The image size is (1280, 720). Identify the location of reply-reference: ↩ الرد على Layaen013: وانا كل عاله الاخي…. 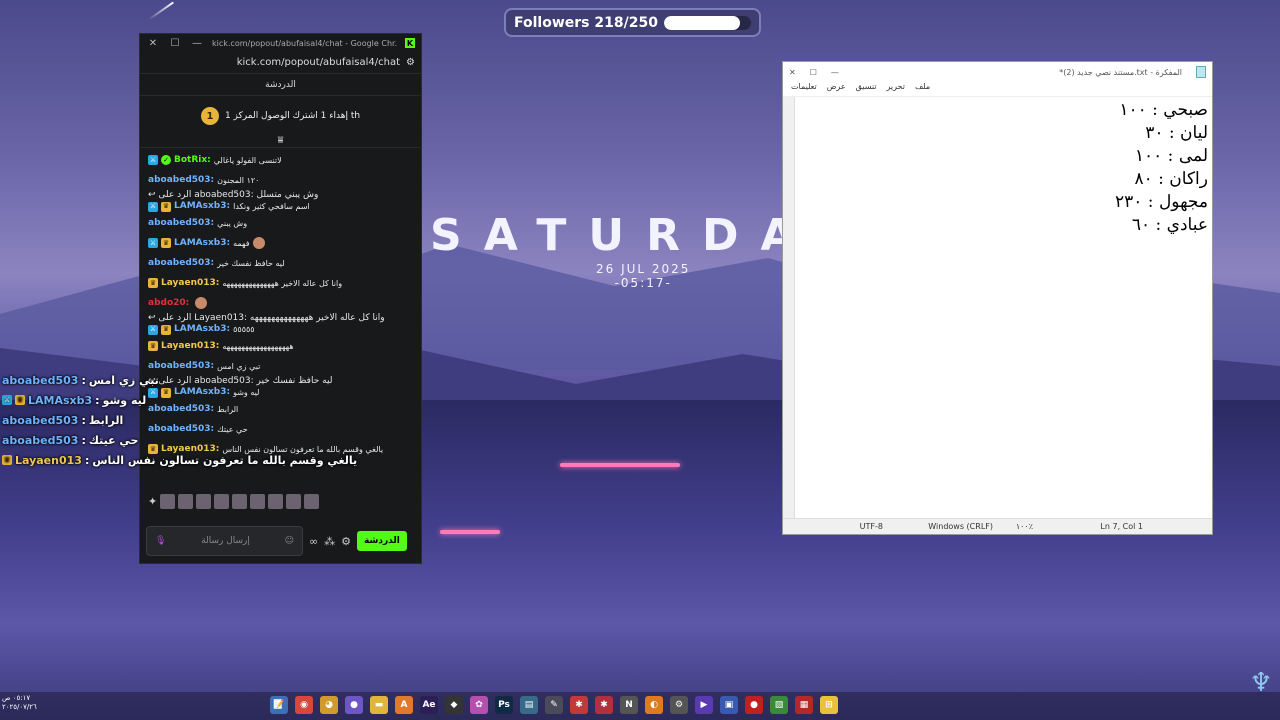
(280, 318).